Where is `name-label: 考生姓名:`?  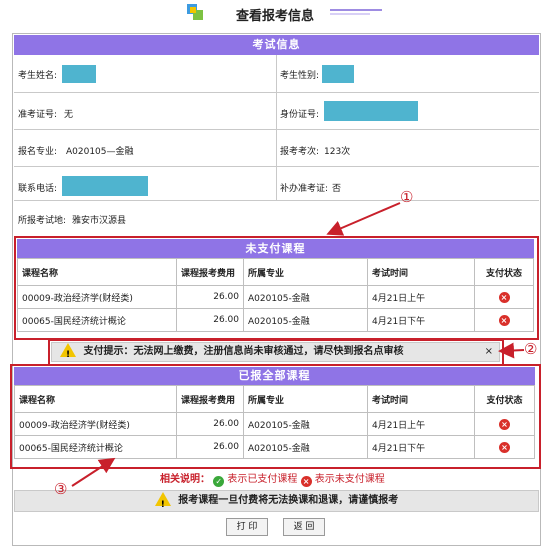
name-label: 考生姓名: is located at coordinates (38, 76).